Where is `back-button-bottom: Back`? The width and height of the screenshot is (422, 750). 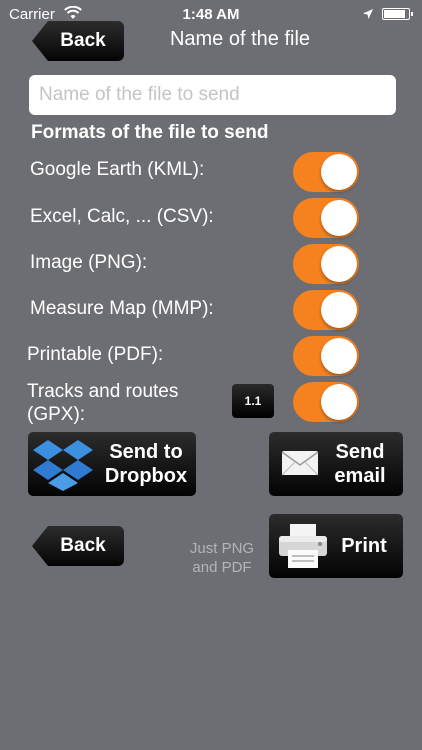
back-button-bottom: Back is located at coordinates (78, 546).